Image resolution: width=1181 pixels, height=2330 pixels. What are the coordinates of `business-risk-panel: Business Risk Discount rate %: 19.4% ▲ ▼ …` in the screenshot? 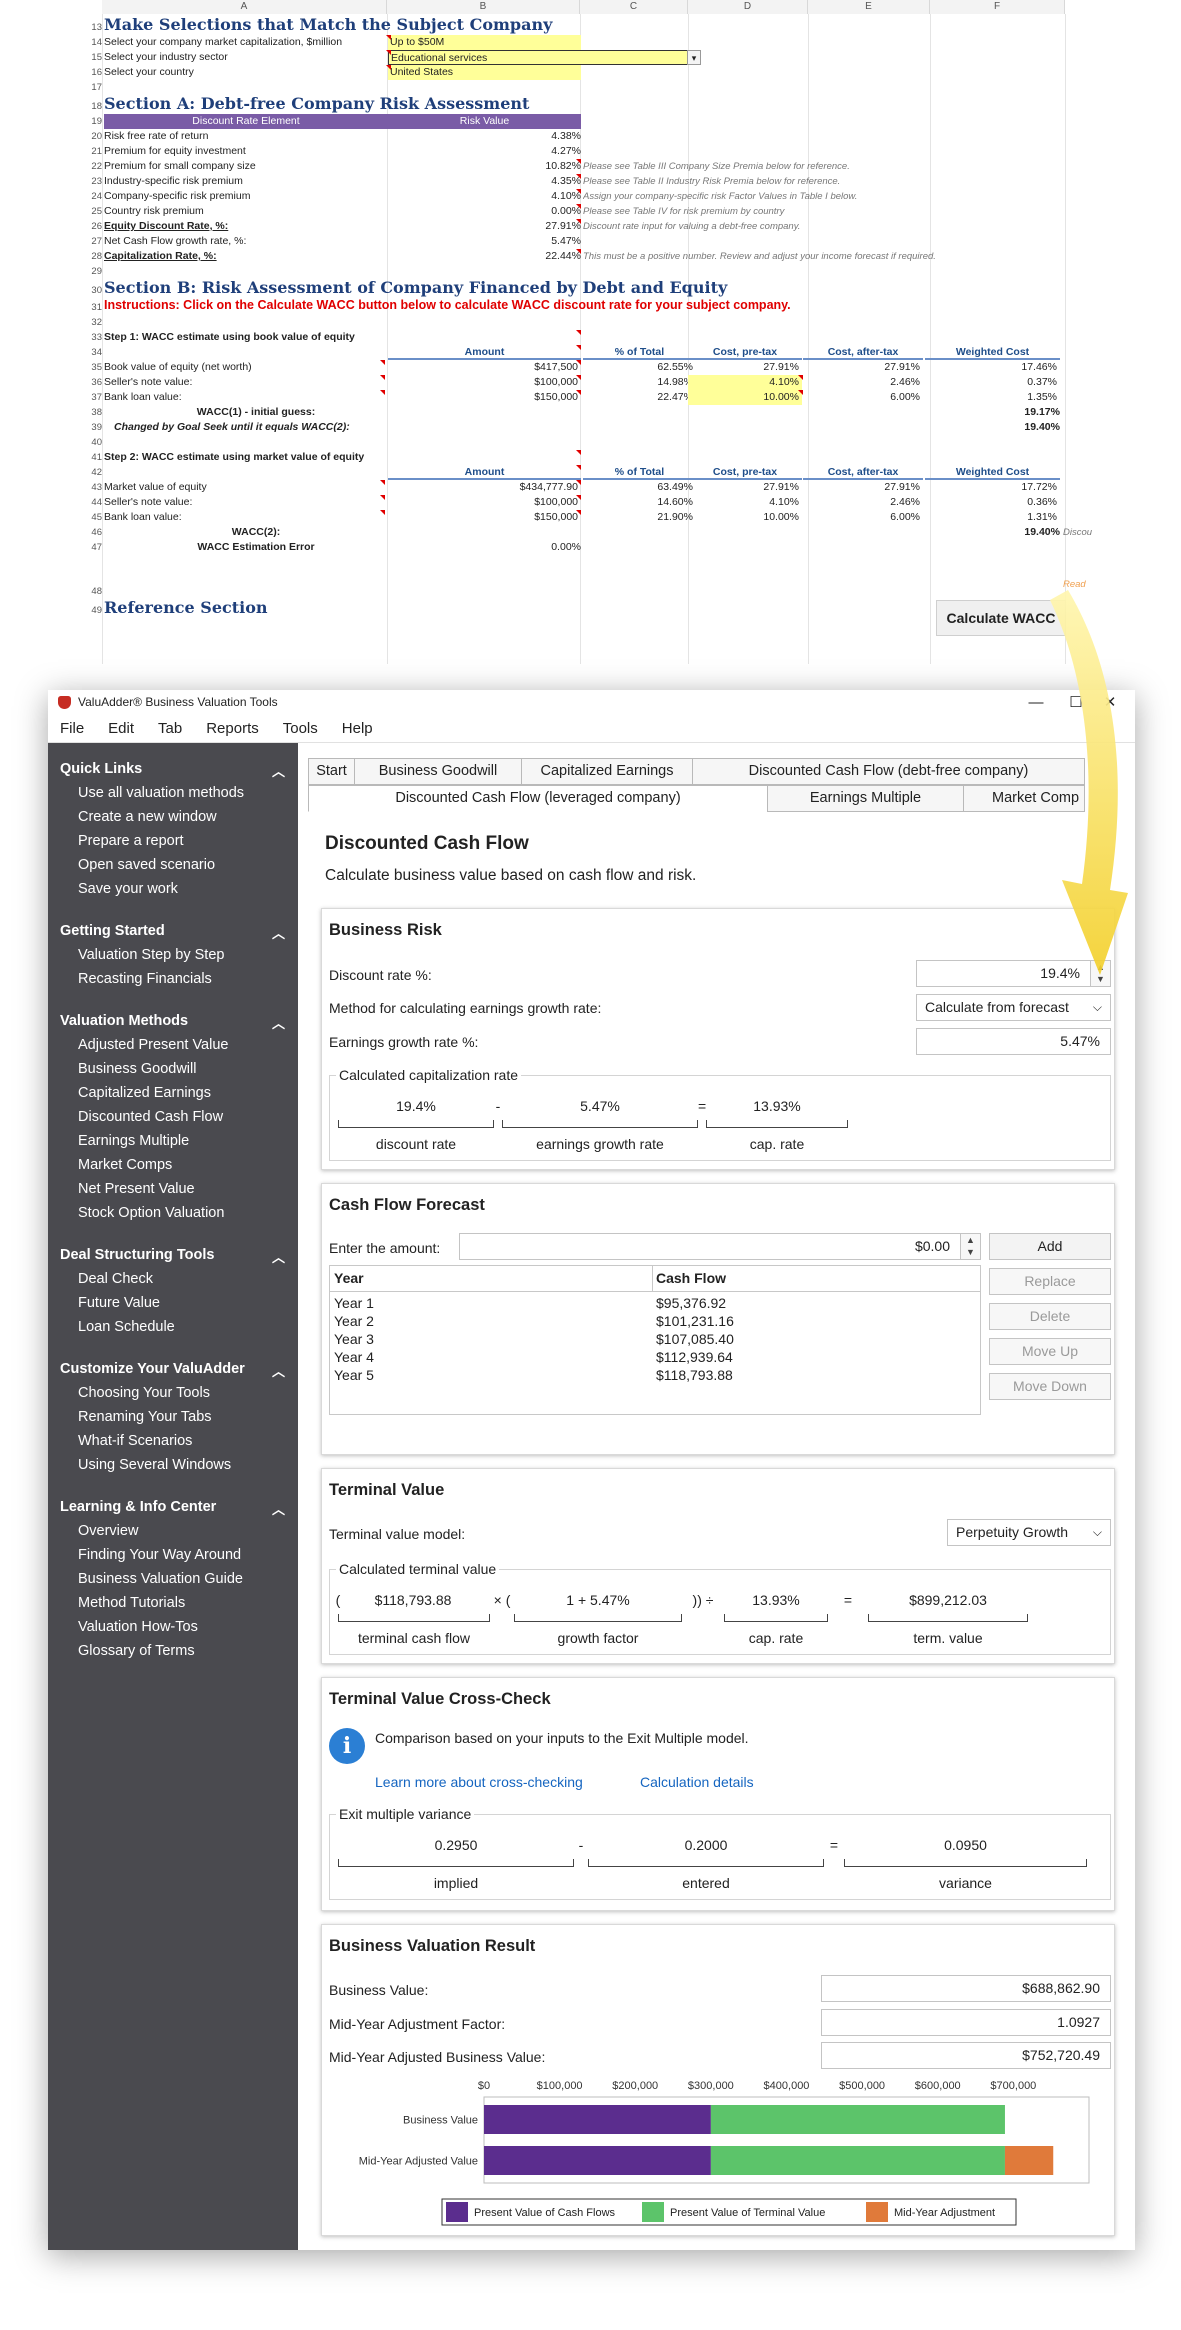 It's located at (718, 1039).